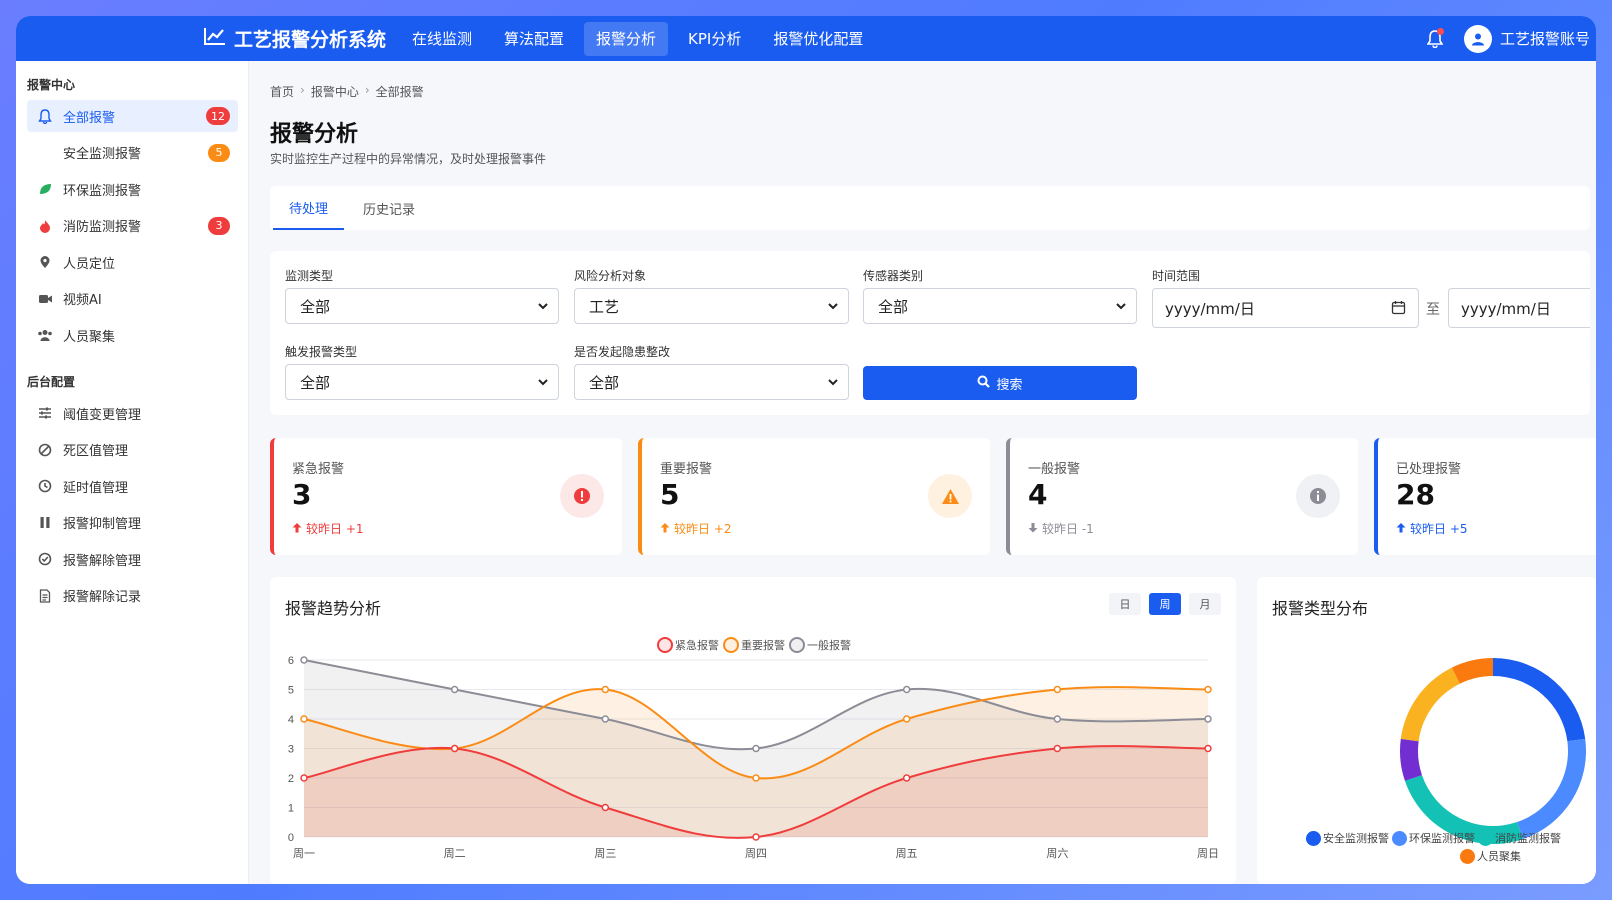 This screenshot has height=900, width=1612. I want to click on arrow-up-icon, so click(1401, 529).